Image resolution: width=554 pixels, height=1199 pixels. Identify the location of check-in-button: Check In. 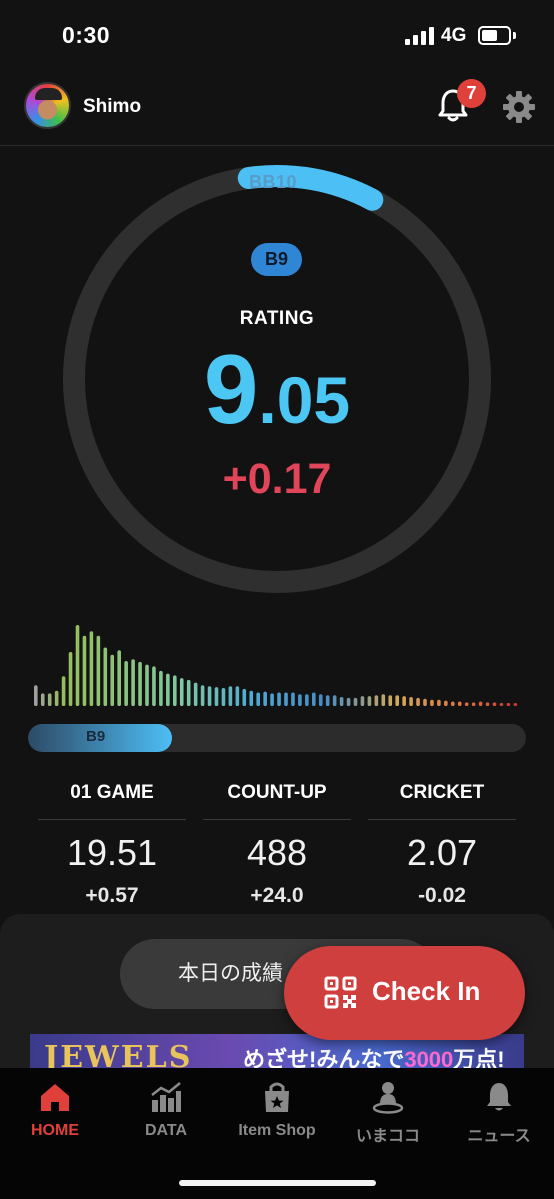
(404, 993).